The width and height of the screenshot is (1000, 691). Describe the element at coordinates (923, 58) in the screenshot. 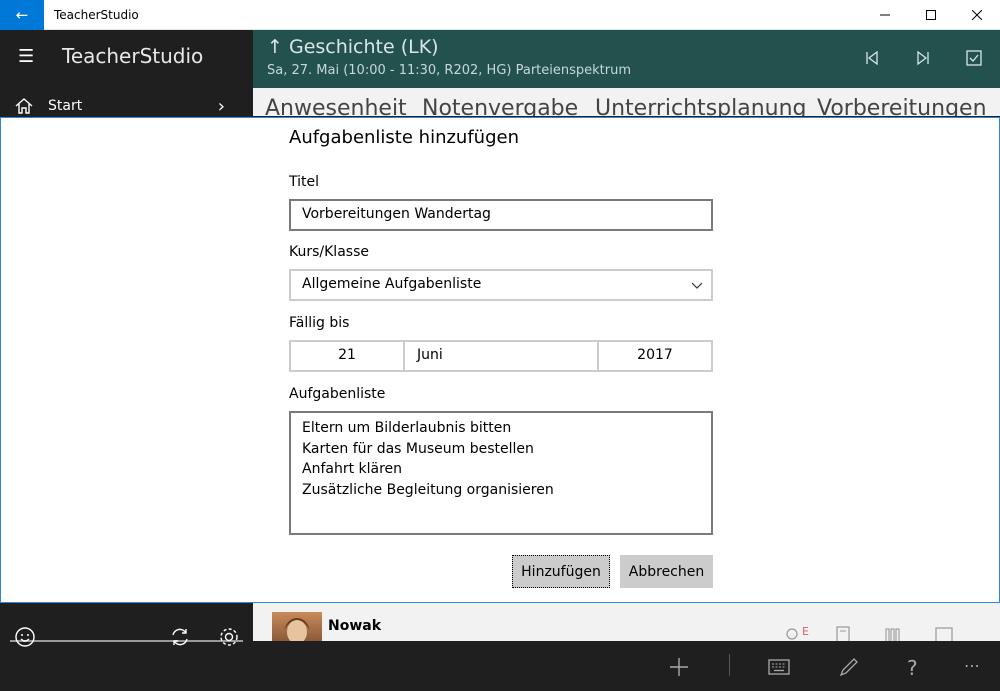

I see `skip-next-icon` at that location.